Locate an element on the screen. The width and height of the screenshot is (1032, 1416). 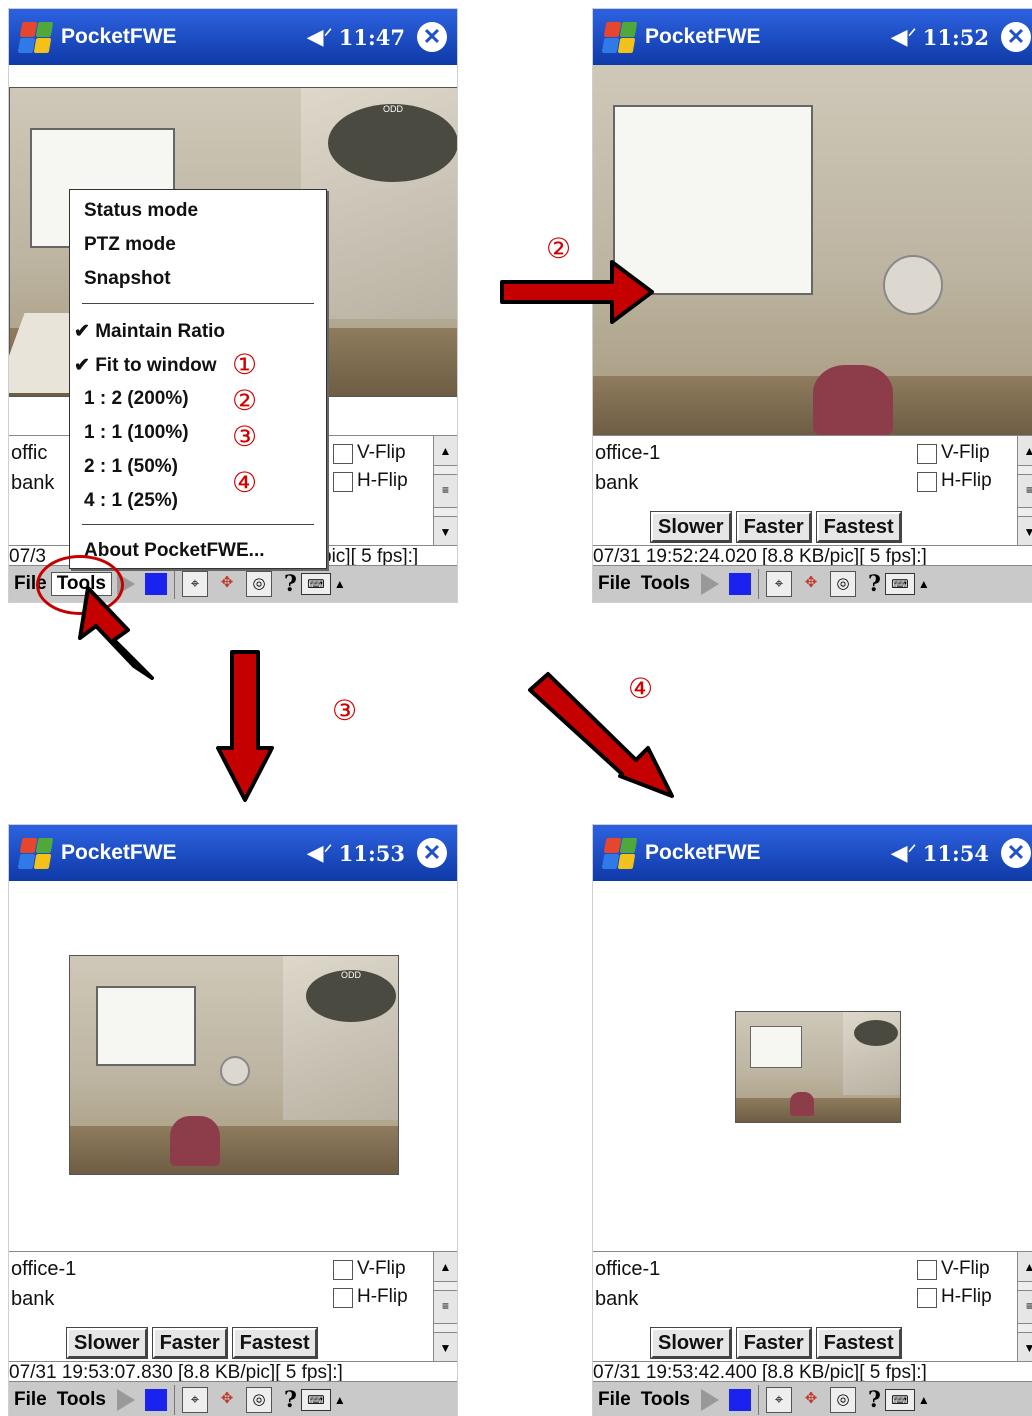
clock: 11:52 is located at coordinates (956, 37).